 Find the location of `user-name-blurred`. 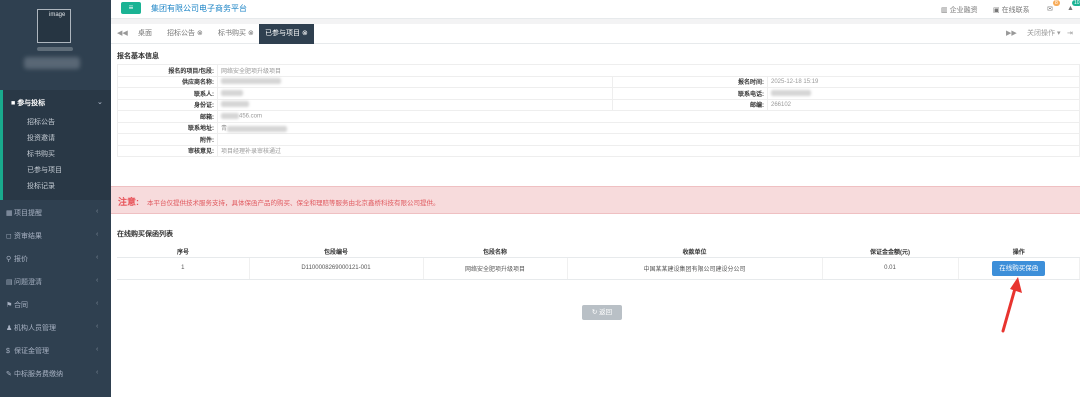

user-name-blurred is located at coordinates (52, 63).